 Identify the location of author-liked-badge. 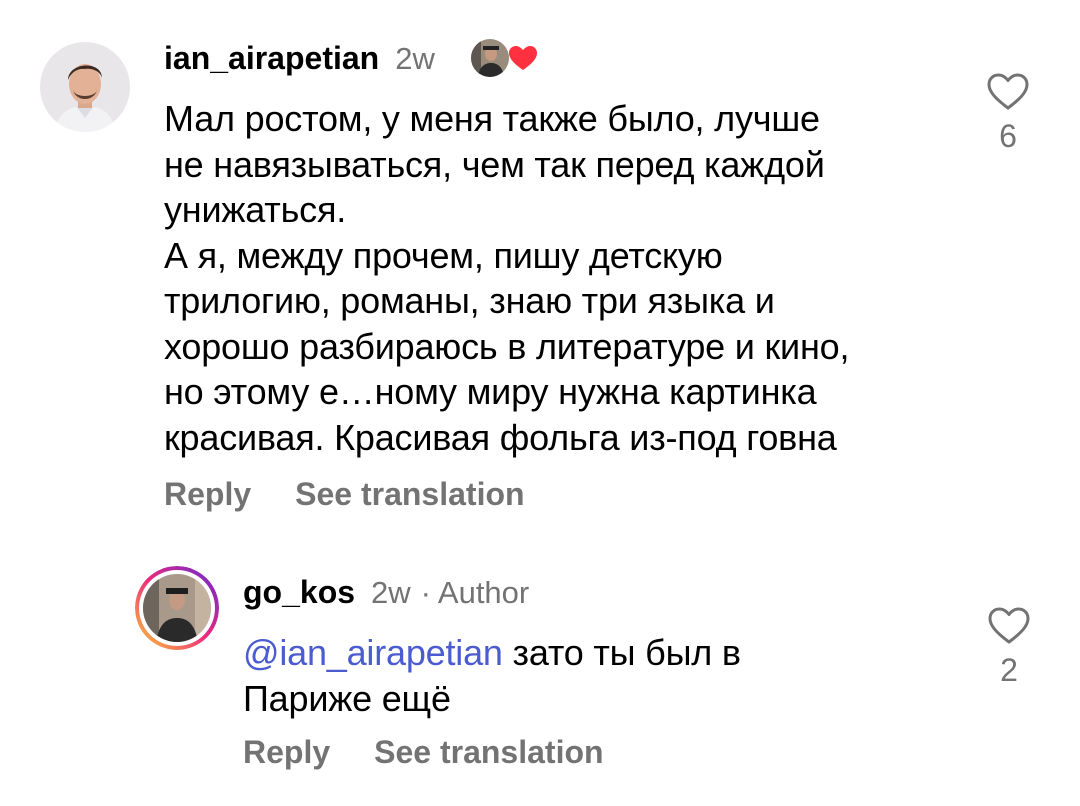
(504, 58).